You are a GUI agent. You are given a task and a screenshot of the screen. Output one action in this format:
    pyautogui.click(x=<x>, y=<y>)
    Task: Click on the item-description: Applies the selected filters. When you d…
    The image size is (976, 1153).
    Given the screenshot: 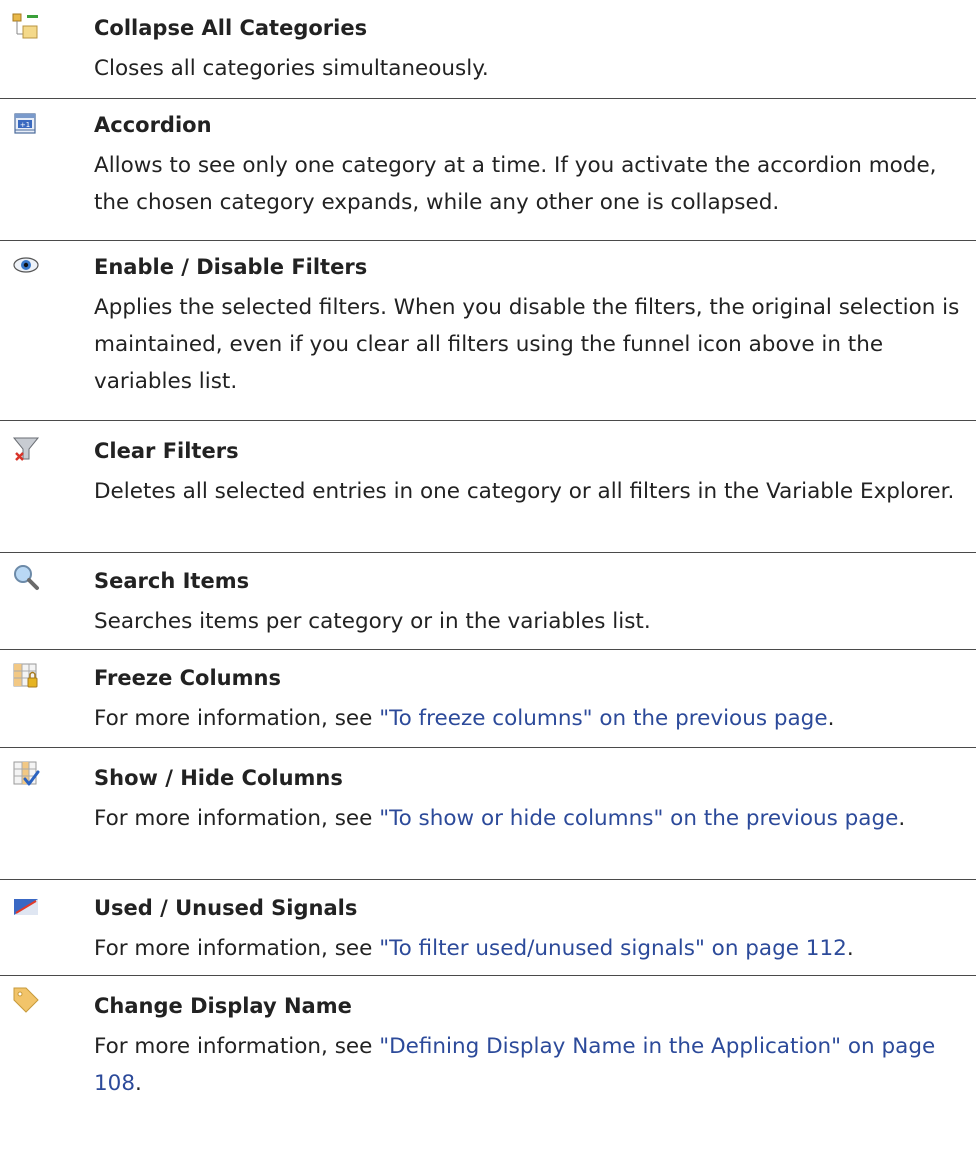 What is the action you would take?
    pyautogui.click(x=527, y=344)
    